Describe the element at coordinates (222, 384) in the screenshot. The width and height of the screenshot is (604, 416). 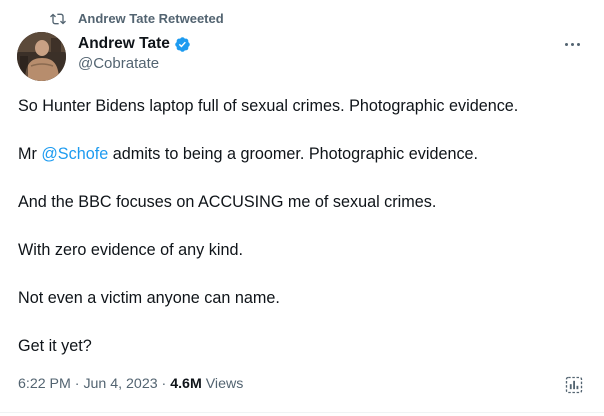
I see `views-label: Views` at that location.